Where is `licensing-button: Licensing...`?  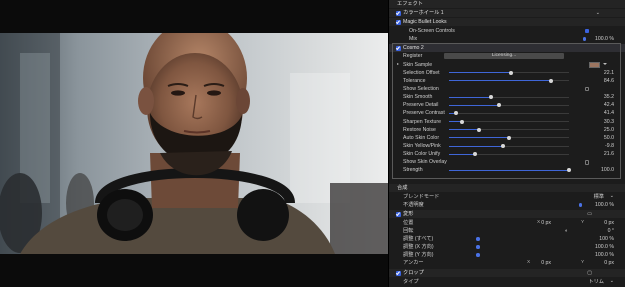 licensing-button: Licensing... is located at coordinates (504, 56).